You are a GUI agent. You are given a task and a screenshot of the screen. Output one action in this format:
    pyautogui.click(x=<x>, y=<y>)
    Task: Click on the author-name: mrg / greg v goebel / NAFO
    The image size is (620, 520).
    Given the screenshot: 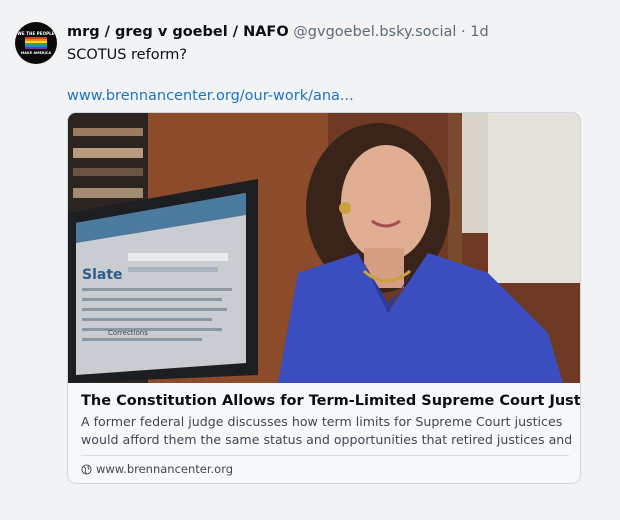 What is the action you would take?
    pyautogui.click(x=178, y=32)
    